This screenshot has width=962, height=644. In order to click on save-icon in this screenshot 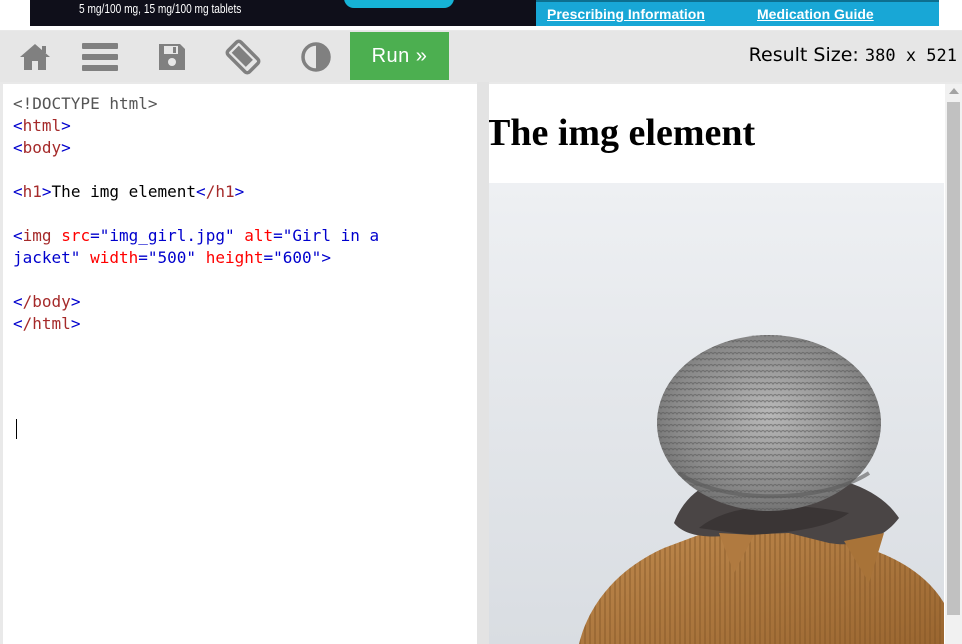, I will do `click(172, 57)`.